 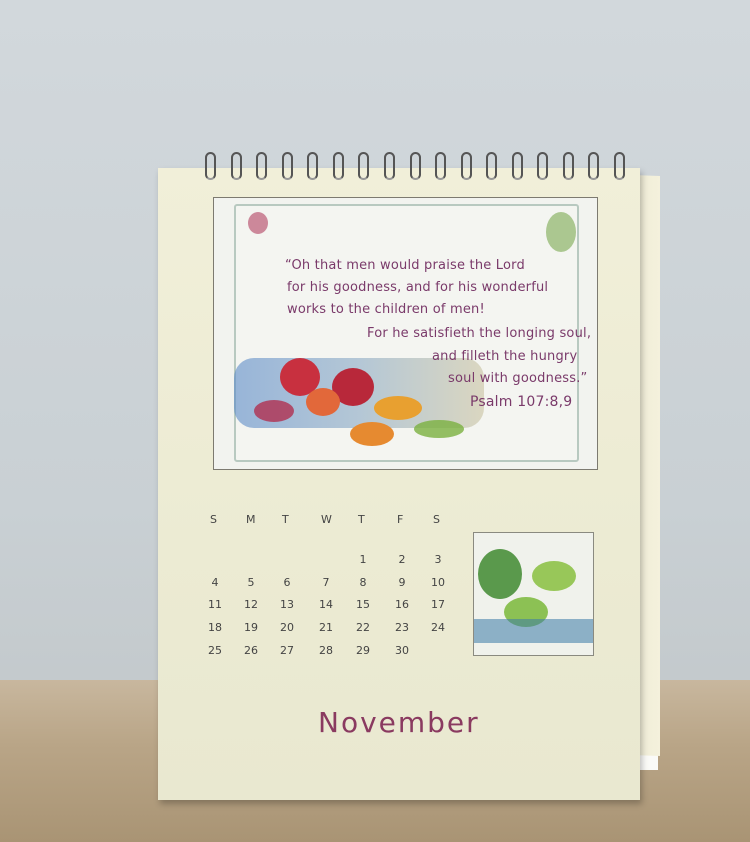 I want to click on day-cell: 30, so click(x=402, y=650).